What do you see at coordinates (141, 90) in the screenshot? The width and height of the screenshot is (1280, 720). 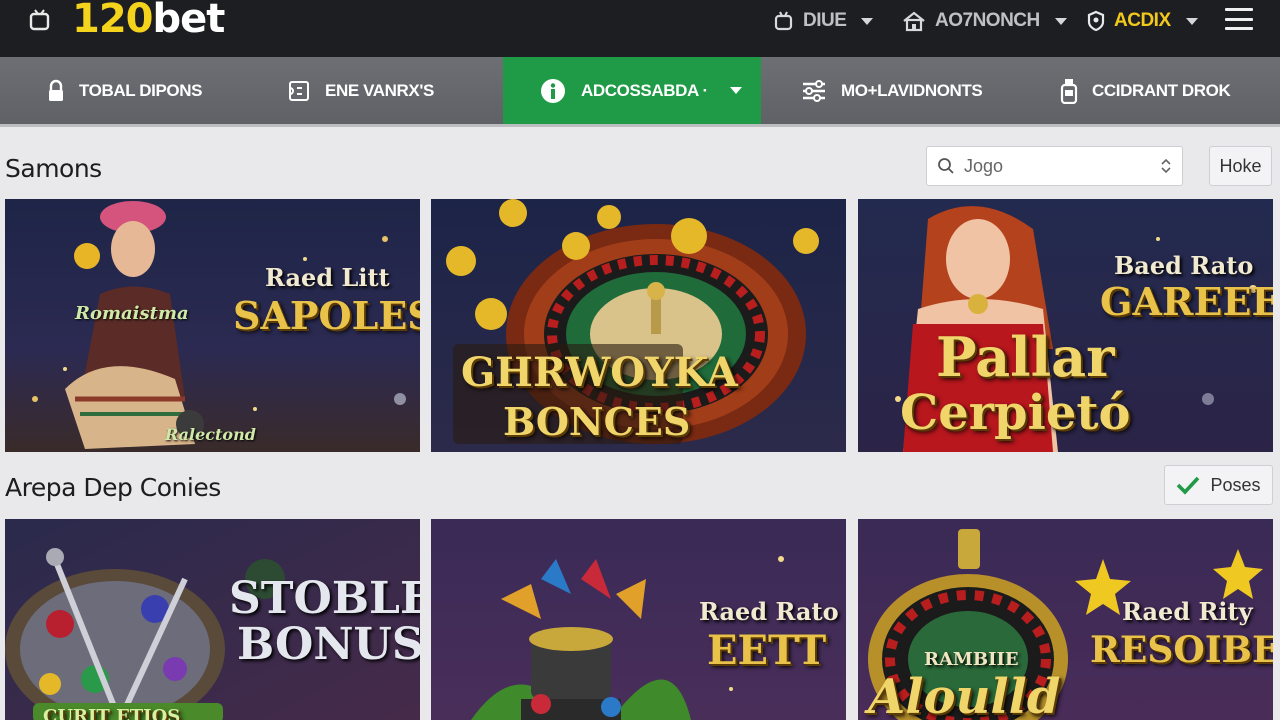 I see `nav-item-label: TOBAL DIPONS` at bounding box center [141, 90].